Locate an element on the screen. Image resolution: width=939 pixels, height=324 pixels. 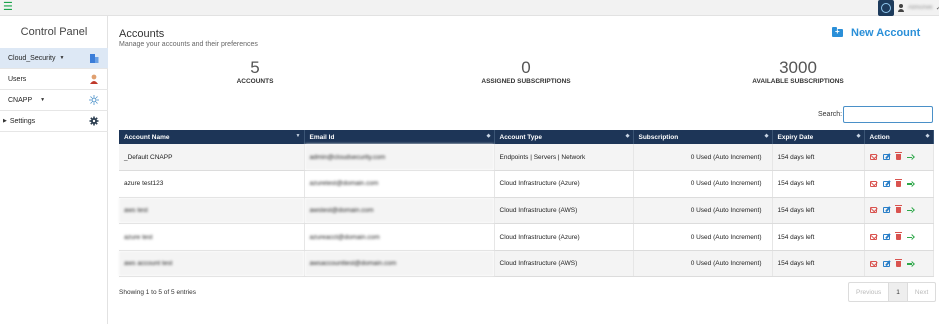
sidebar-item-cloud-security: Cloud_Security ▼ is located at coordinates (54, 58).